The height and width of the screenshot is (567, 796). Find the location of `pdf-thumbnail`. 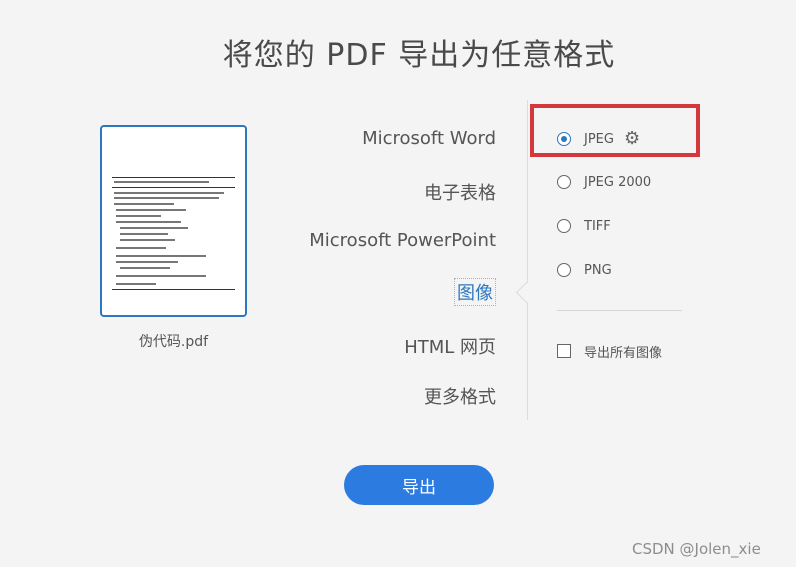

pdf-thumbnail is located at coordinates (173, 221).